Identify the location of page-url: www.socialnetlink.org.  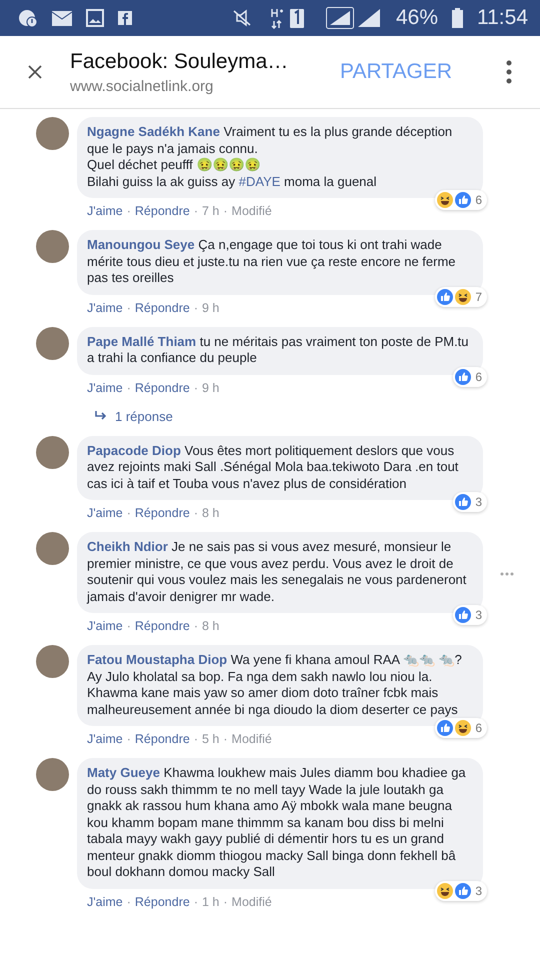
(142, 86).